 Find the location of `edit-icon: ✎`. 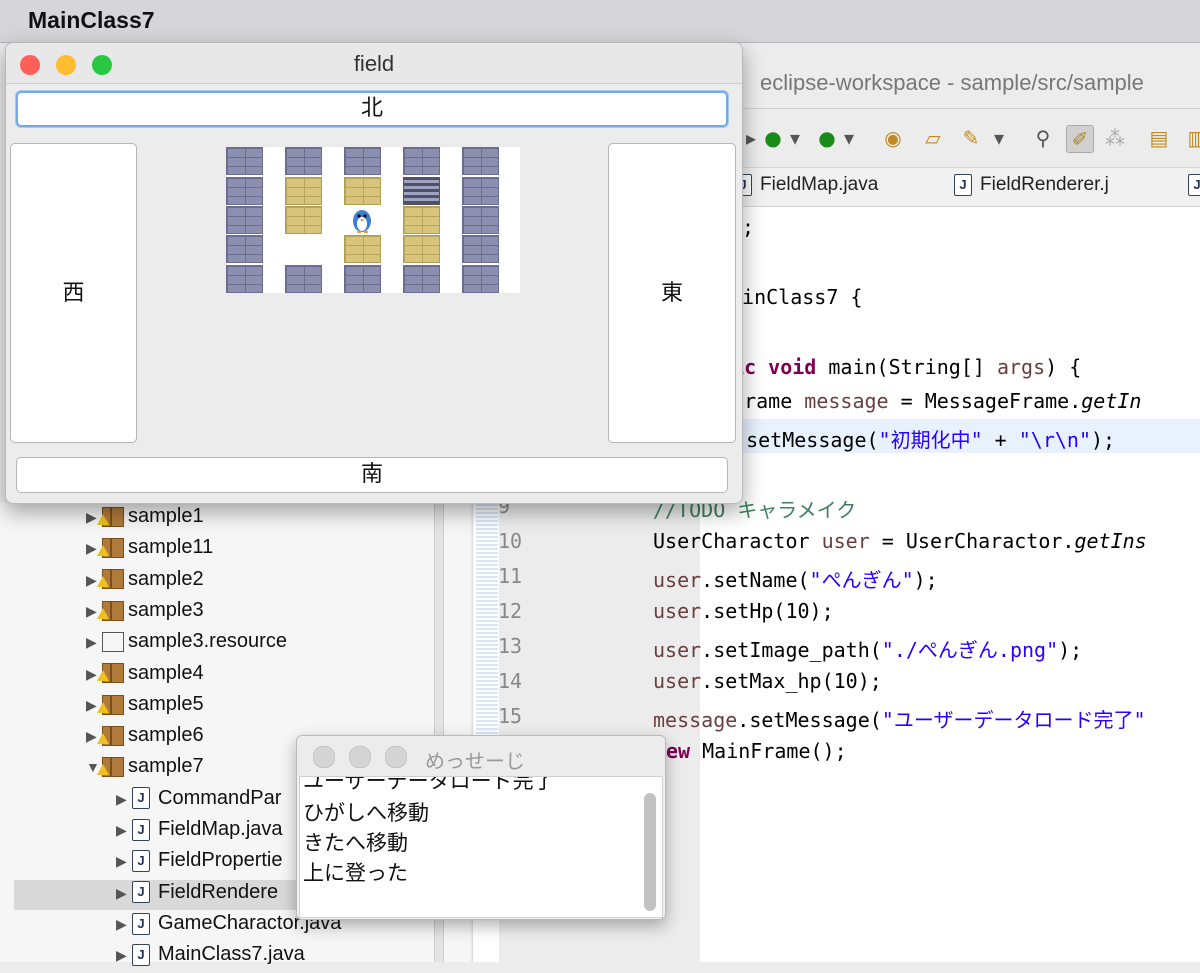

edit-icon: ✎ is located at coordinates (971, 138).